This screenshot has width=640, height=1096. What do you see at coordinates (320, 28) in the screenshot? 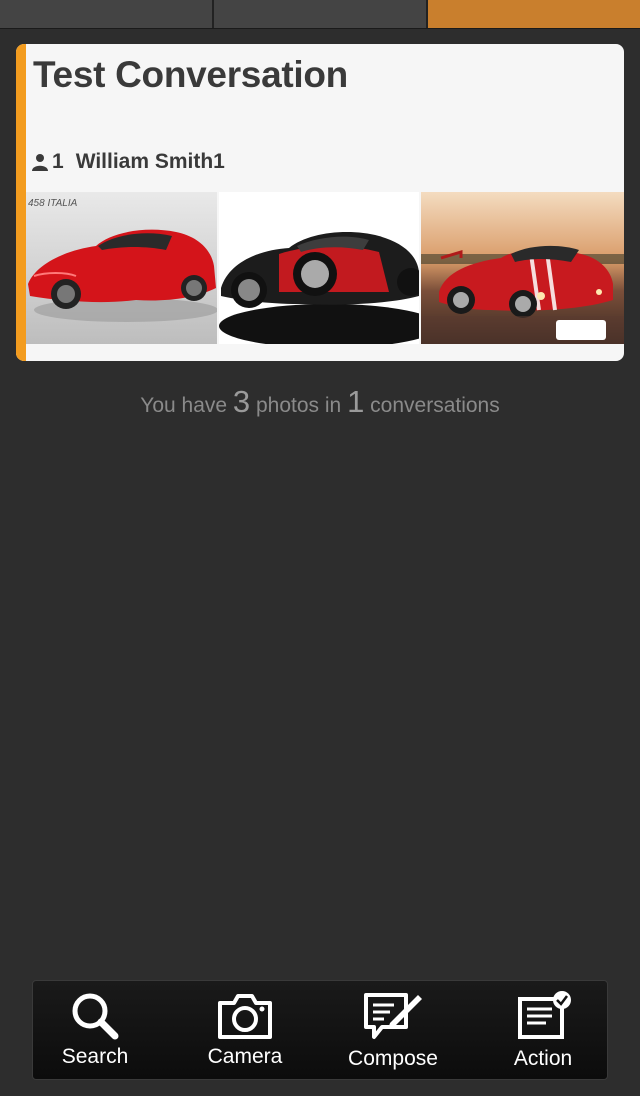
I see `tabs-divider` at bounding box center [320, 28].